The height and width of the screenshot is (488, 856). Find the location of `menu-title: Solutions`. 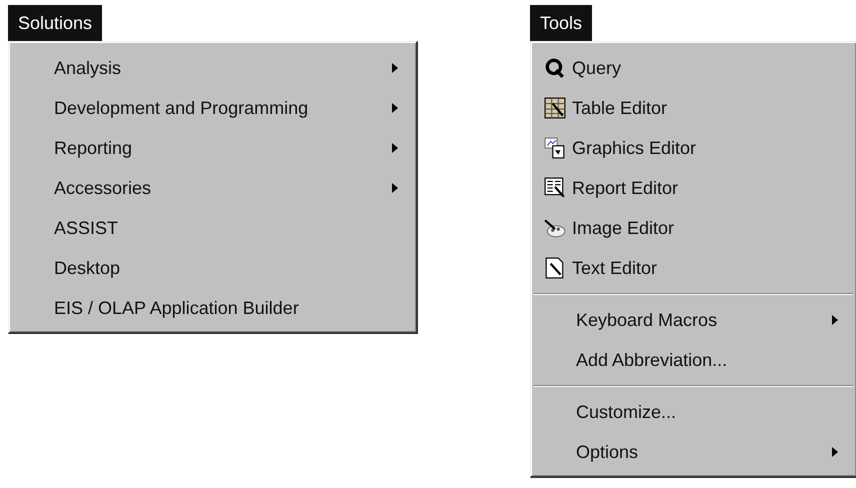

menu-title: Solutions is located at coordinates (55, 23).